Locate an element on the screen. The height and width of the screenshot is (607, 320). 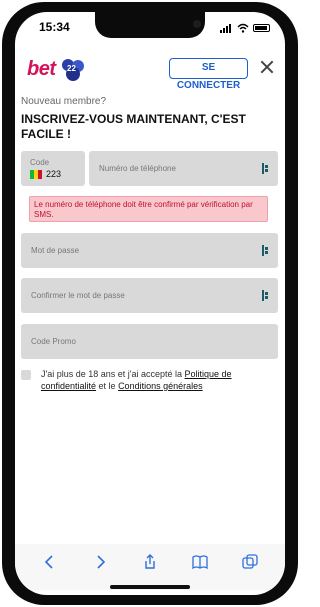
battery-icon is located at coordinates (261, 28).